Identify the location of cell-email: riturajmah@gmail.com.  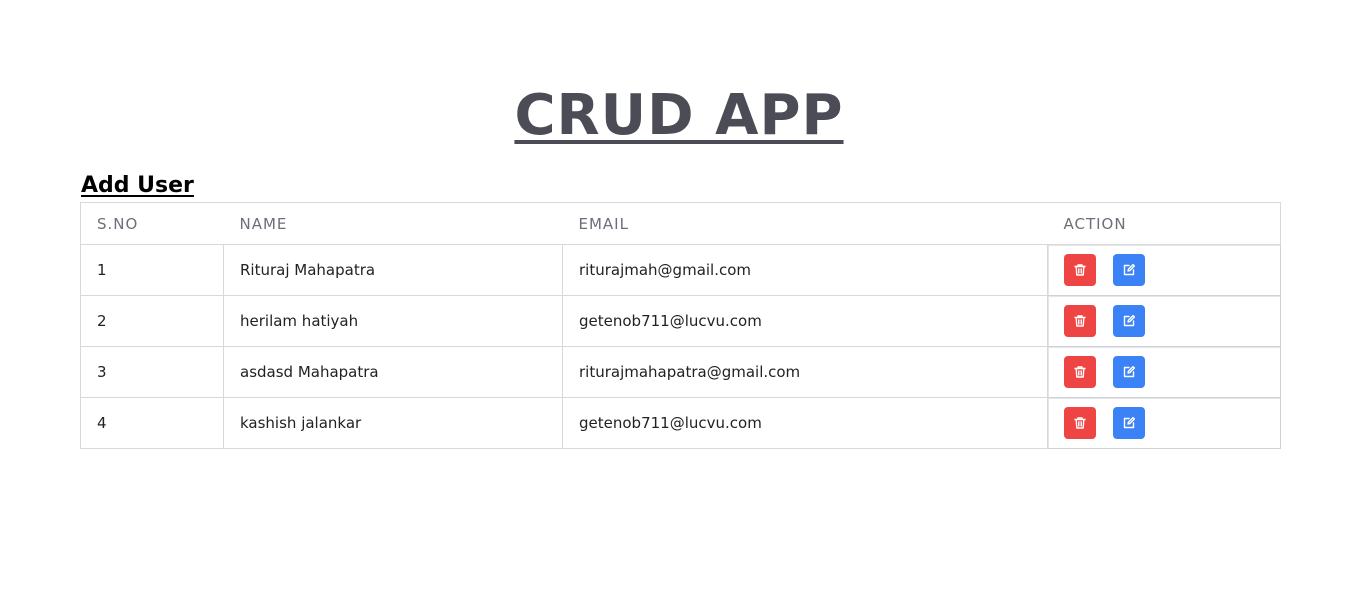
(805, 270).